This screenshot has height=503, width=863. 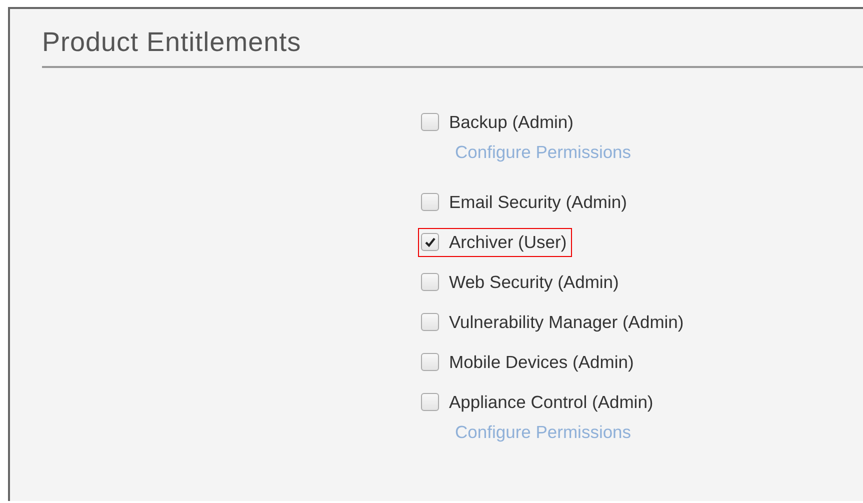 I want to click on checkbox-item: Web Security (Admin), so click(x=521, y=282).